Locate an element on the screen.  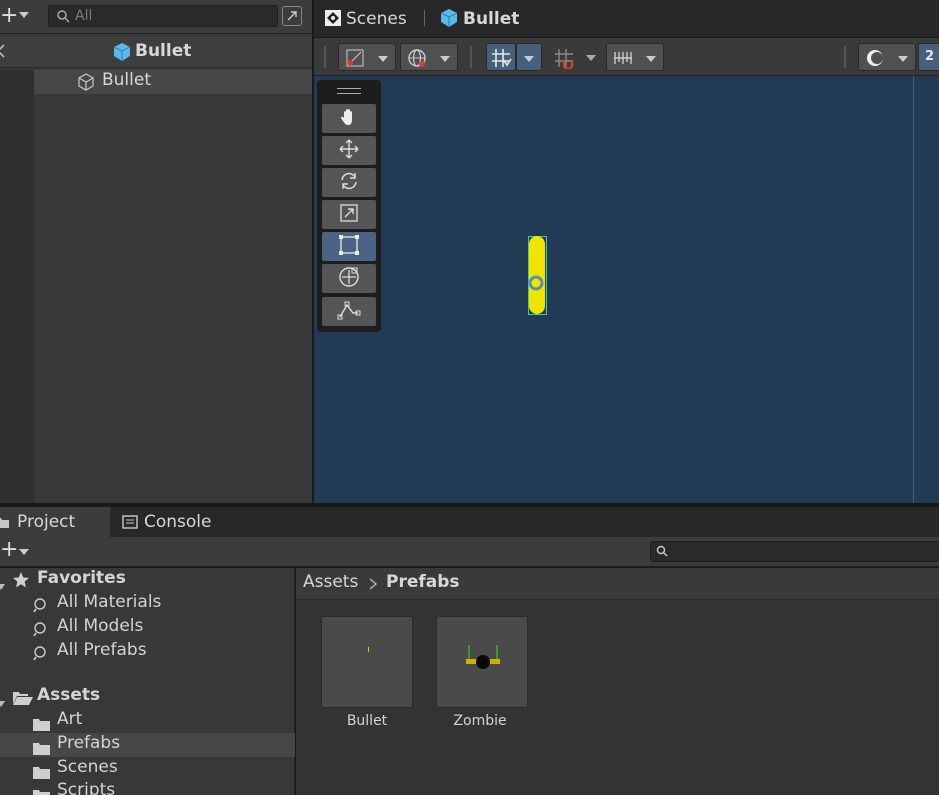
asset-tile-bullet is located at coordinates (367, 662).